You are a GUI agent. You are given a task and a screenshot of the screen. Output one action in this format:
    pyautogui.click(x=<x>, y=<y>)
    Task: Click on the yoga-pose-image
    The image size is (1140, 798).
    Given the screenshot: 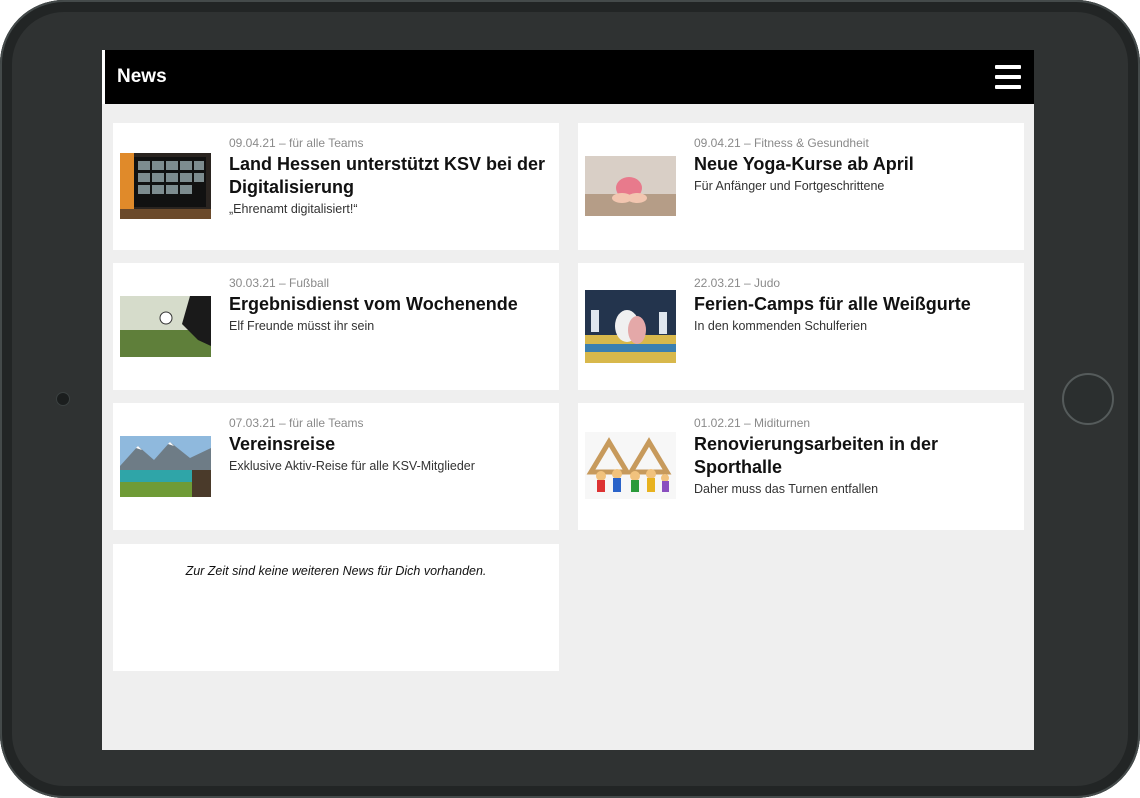 What is the action you would take?
    pyautogui.click(x=630, y=186)
    